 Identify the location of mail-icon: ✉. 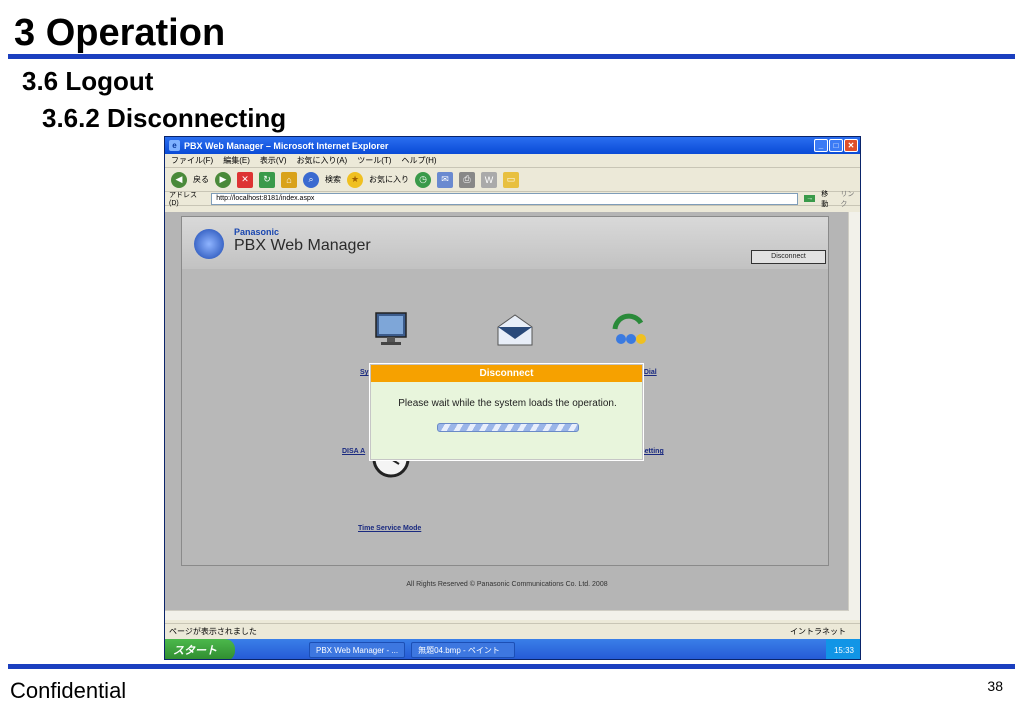
(445, 179).